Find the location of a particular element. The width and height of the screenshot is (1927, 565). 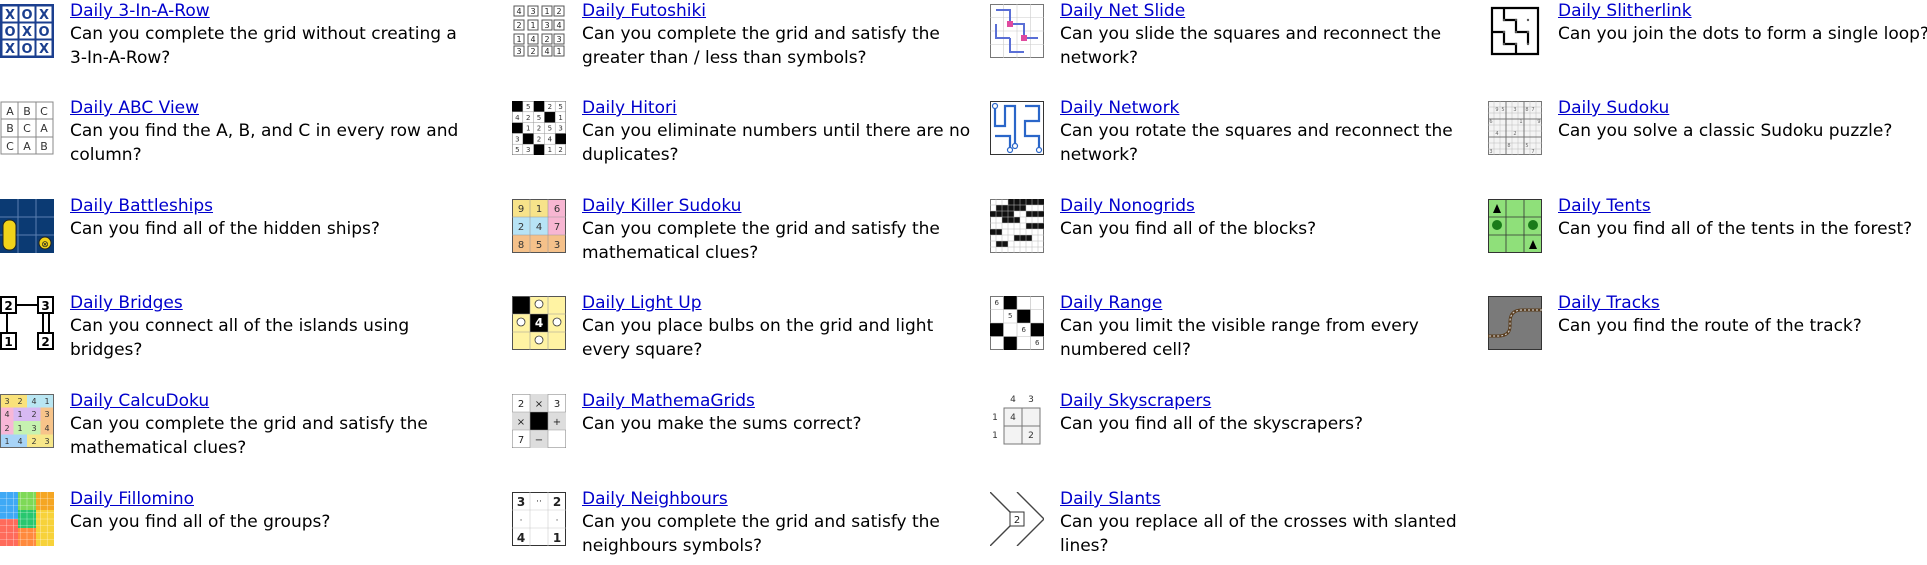

puzzle-title-link: Daily Fillomino is located at coordinates (270, 499).